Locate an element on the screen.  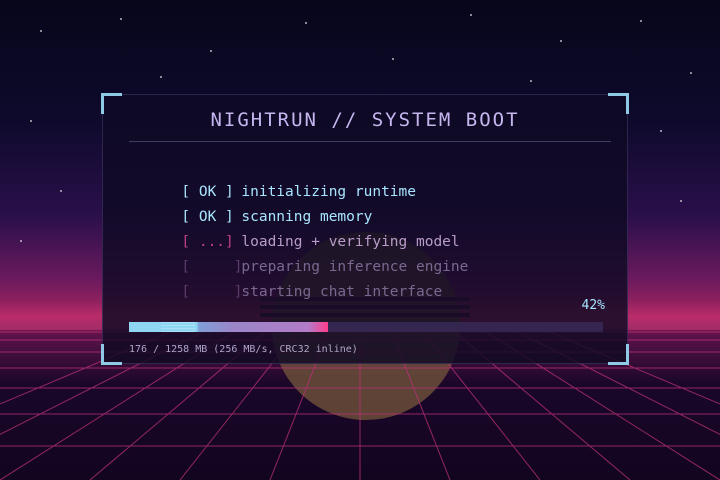
progress-bar-fill is located at coordinates (229, 327).